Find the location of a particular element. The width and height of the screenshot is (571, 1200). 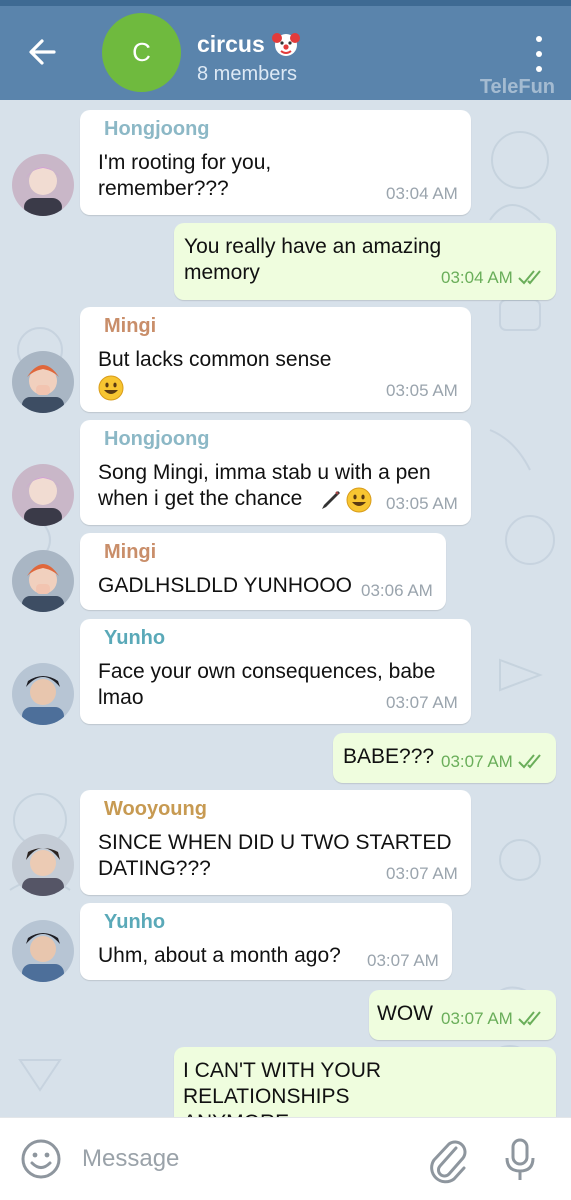

message-text: You really have an amazing memory is located at coordinates (313, 259).